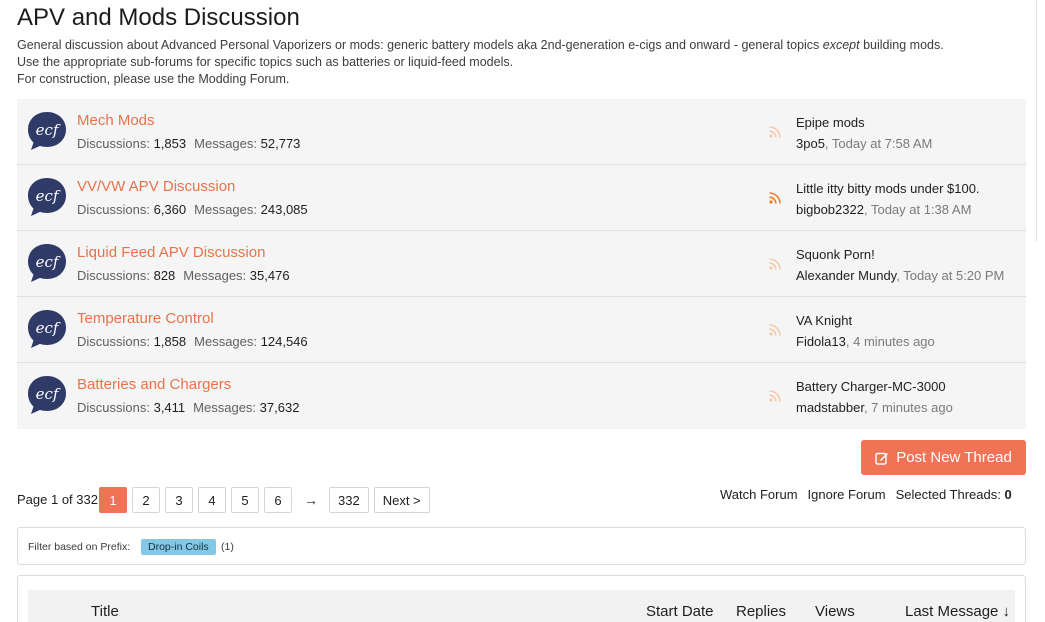 The height and width of the screenshot is (622, 1045). What do you see at coordinates (146, 500) in the screenshot?
I see `page-link-2: 2` at bounding box center [146, 500].